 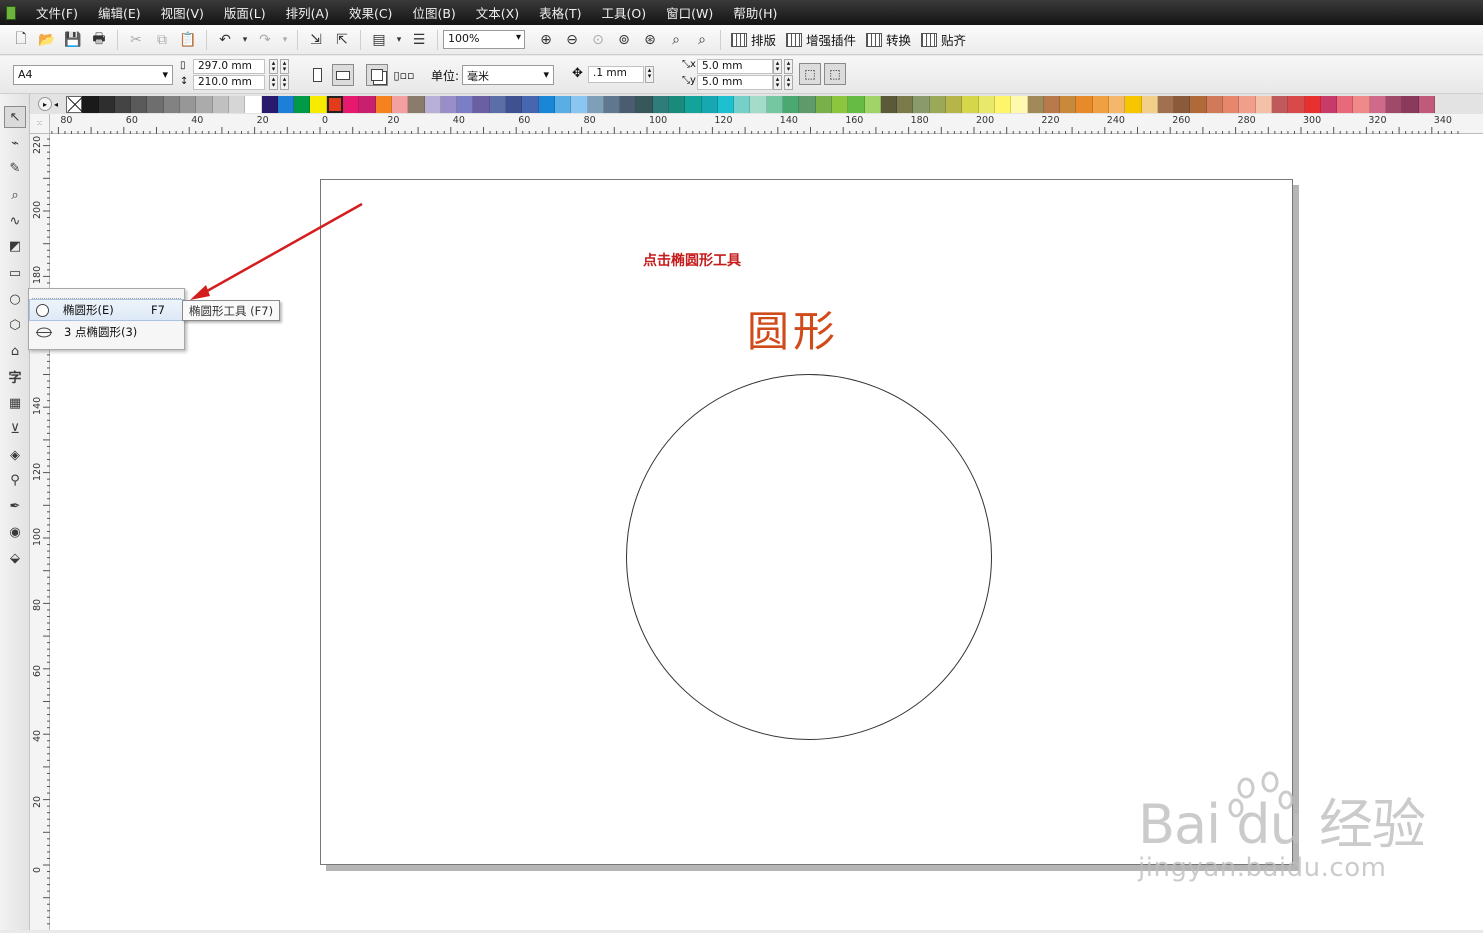 I want to click on current-page-button: ▯▫▫, so click(x=404, y=75).